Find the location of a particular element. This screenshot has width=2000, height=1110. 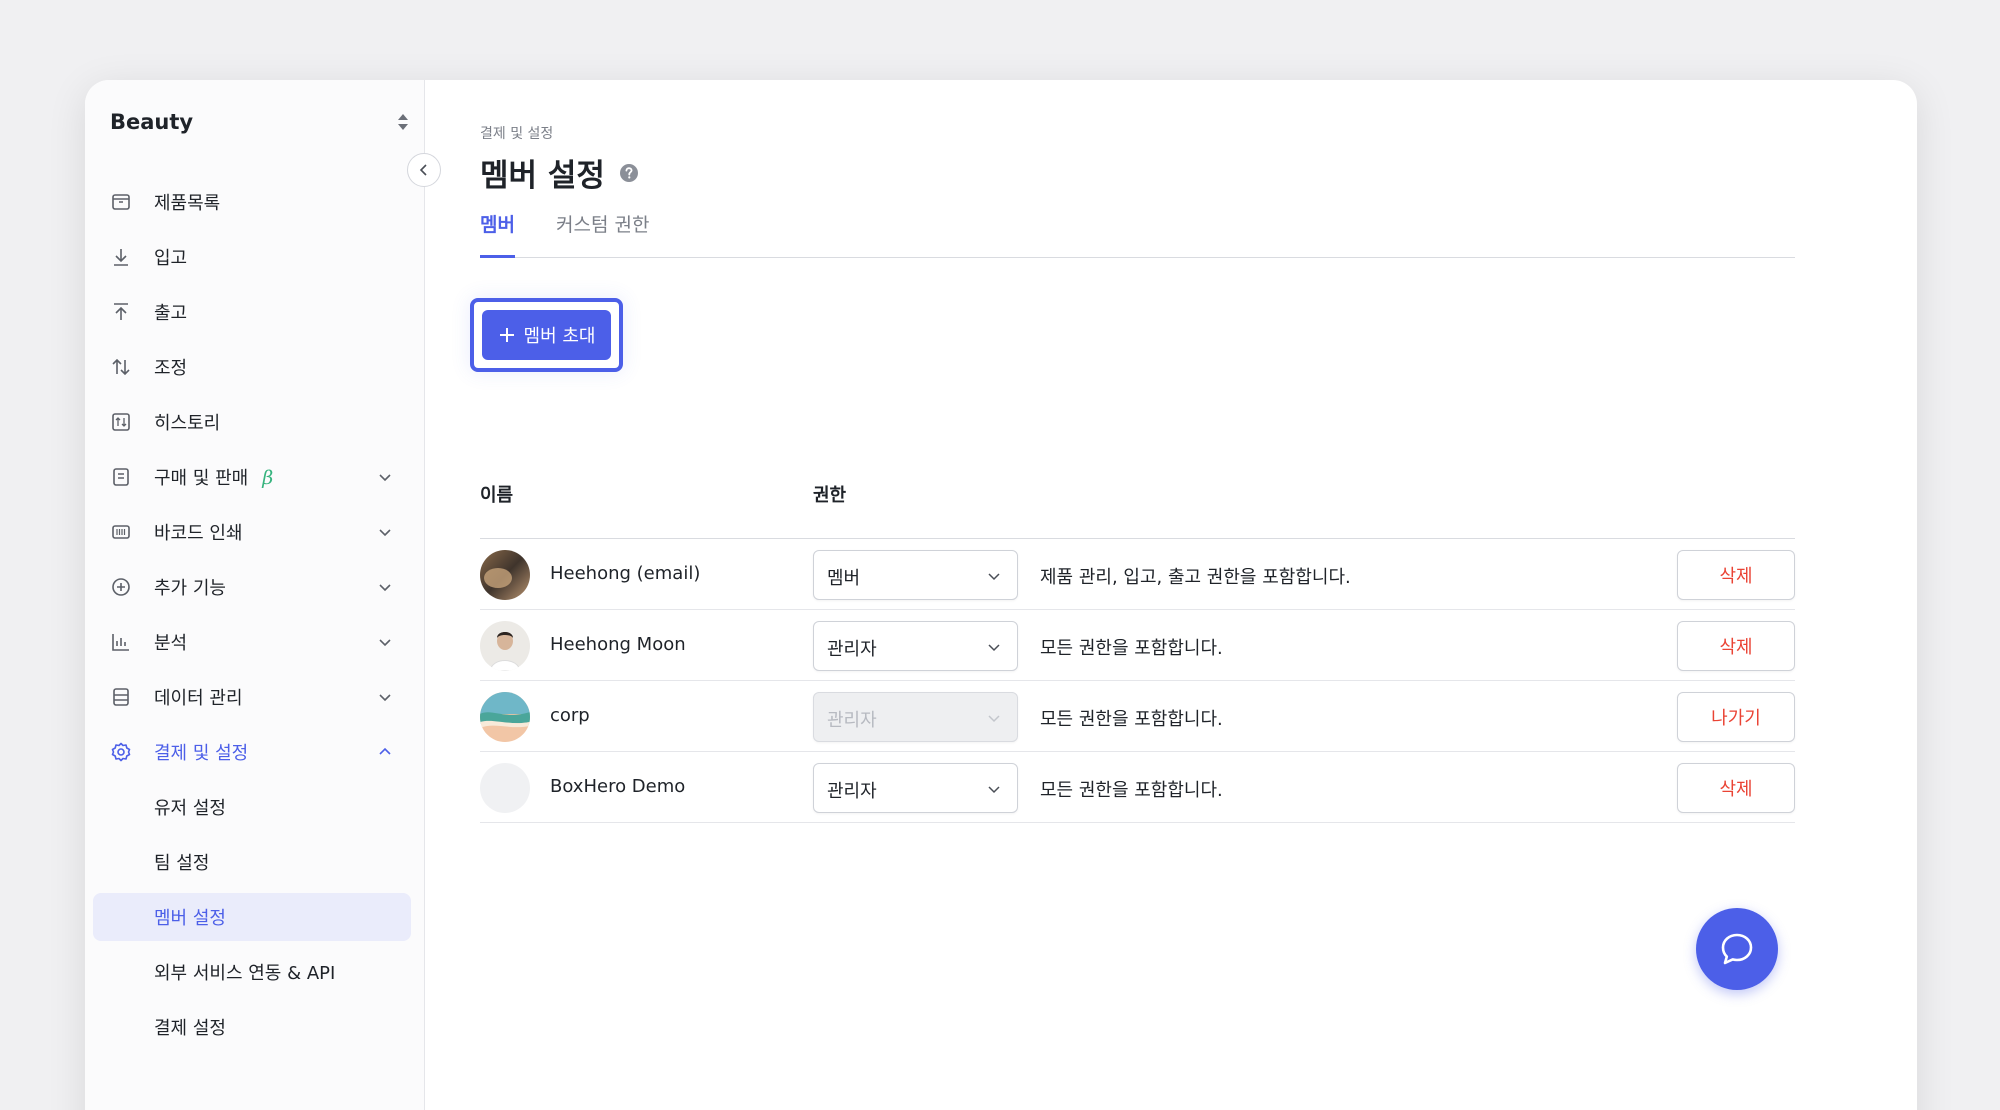

sidebar-item-label: 분석 is located at coordinates (171, 643).